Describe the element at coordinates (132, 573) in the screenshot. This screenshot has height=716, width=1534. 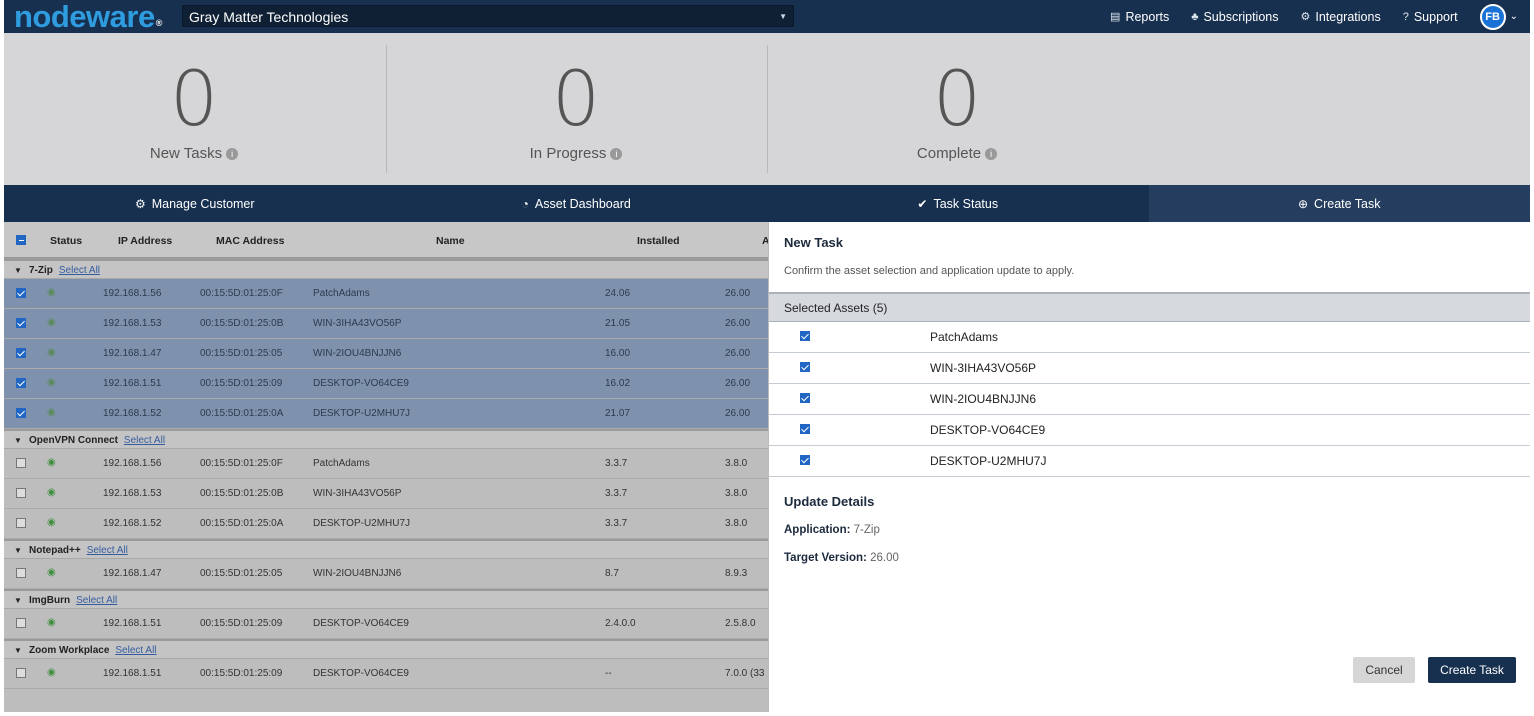
I see `ip-address: 192.168.1.47` at that location.